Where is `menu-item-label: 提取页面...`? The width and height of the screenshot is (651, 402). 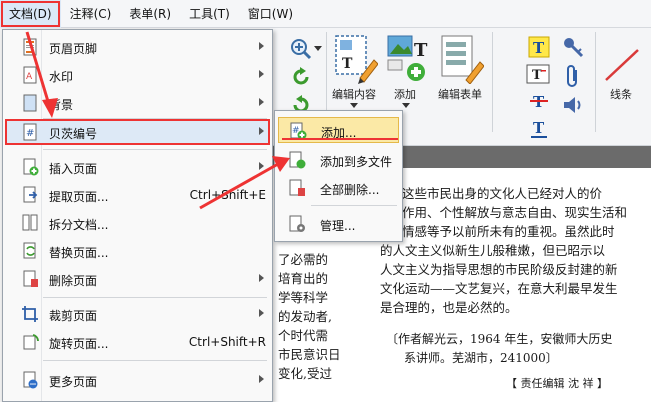
menu-item-label: 提取页面... is located at coordinates (79, 197).